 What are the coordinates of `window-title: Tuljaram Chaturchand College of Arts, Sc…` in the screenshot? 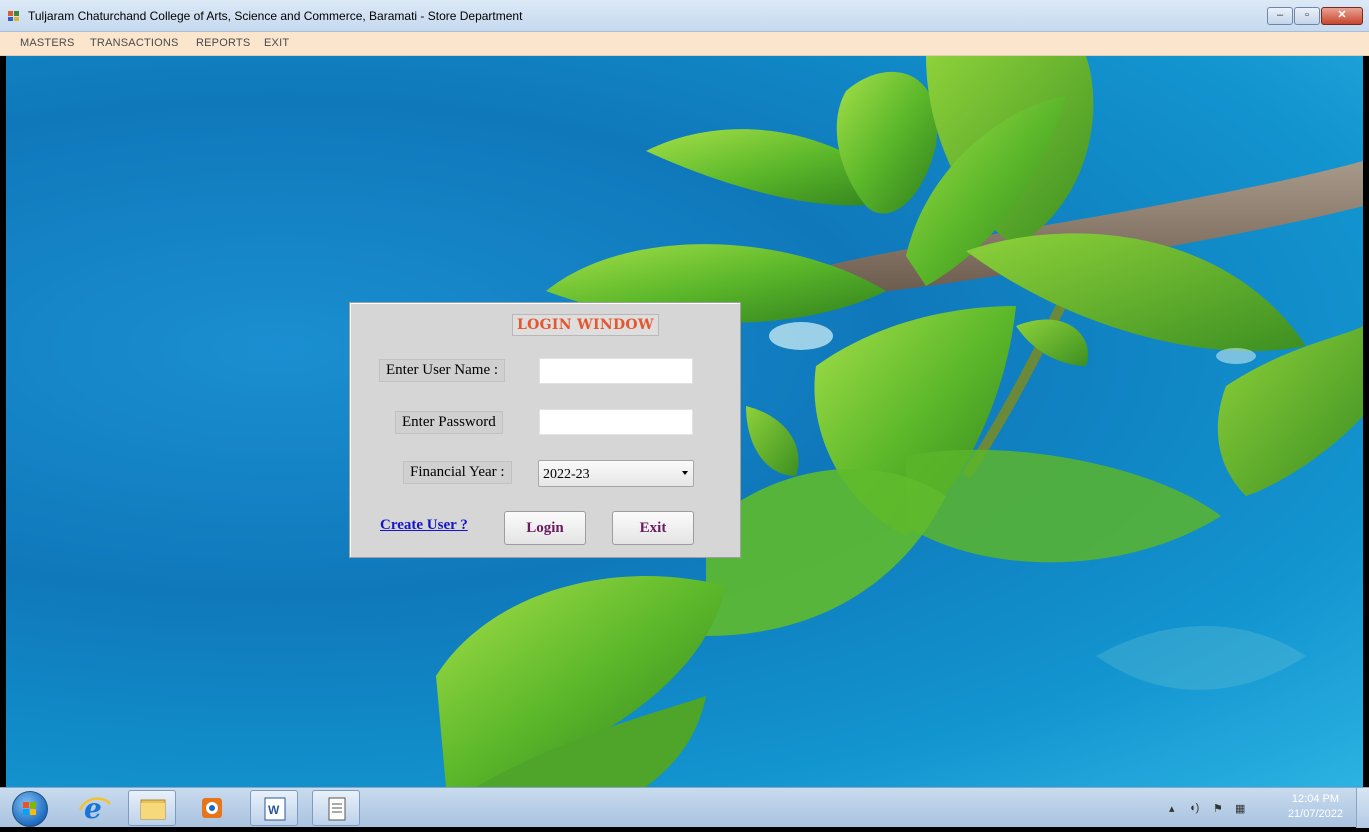 It's located at (275, 16).